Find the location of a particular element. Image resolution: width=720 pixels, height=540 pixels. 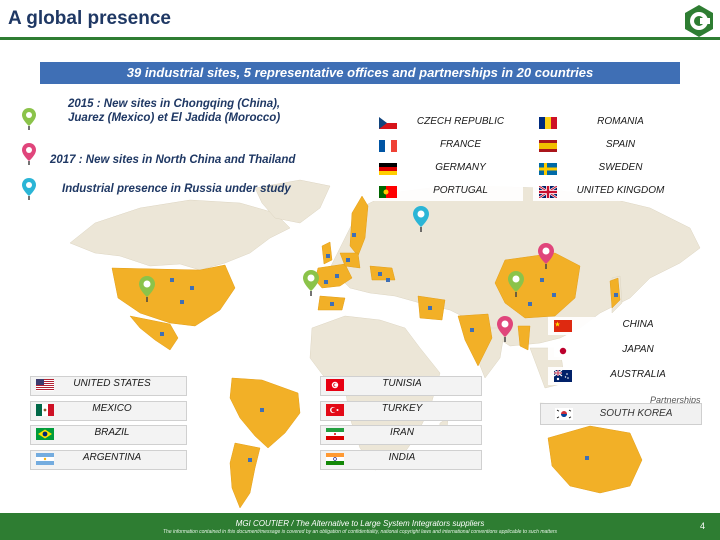

country-row: ROMANIA is located at coordinates (608, 123).